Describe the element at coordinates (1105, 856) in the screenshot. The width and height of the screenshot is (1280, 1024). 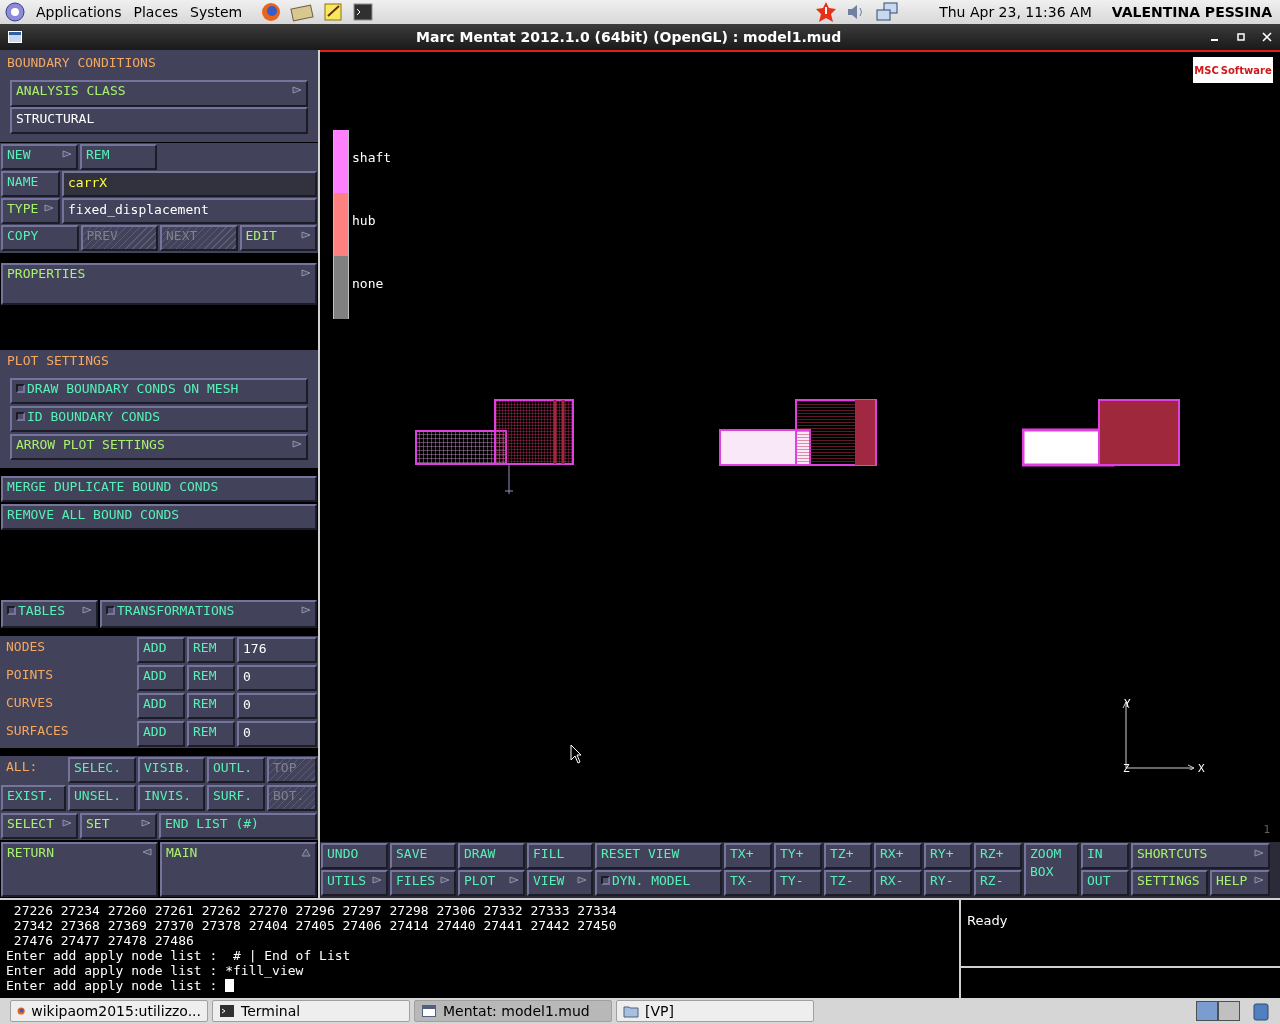
I see `toolbar-button: IN` at that location.